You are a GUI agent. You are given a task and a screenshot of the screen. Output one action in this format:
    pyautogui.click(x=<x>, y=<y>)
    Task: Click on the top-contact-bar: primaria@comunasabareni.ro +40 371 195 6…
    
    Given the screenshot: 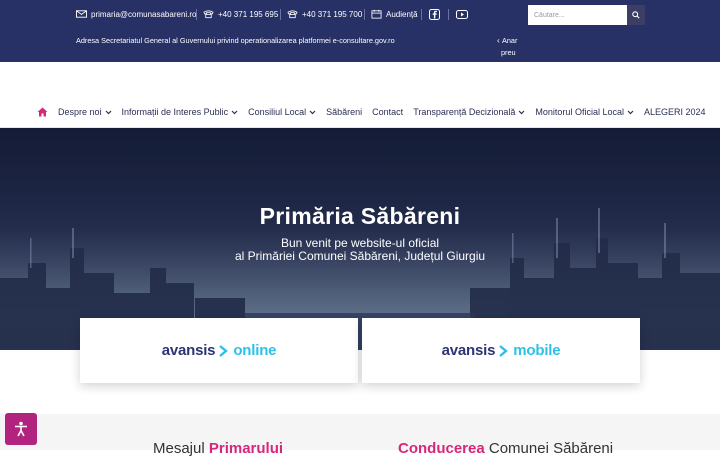 What is the action you would take?
    pyautogui.click(x=360, y=15)
    